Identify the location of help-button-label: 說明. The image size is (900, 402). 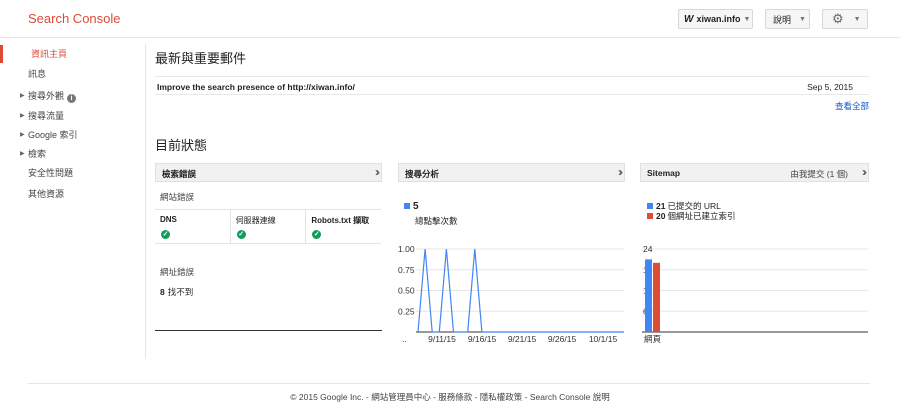
(782, 19).